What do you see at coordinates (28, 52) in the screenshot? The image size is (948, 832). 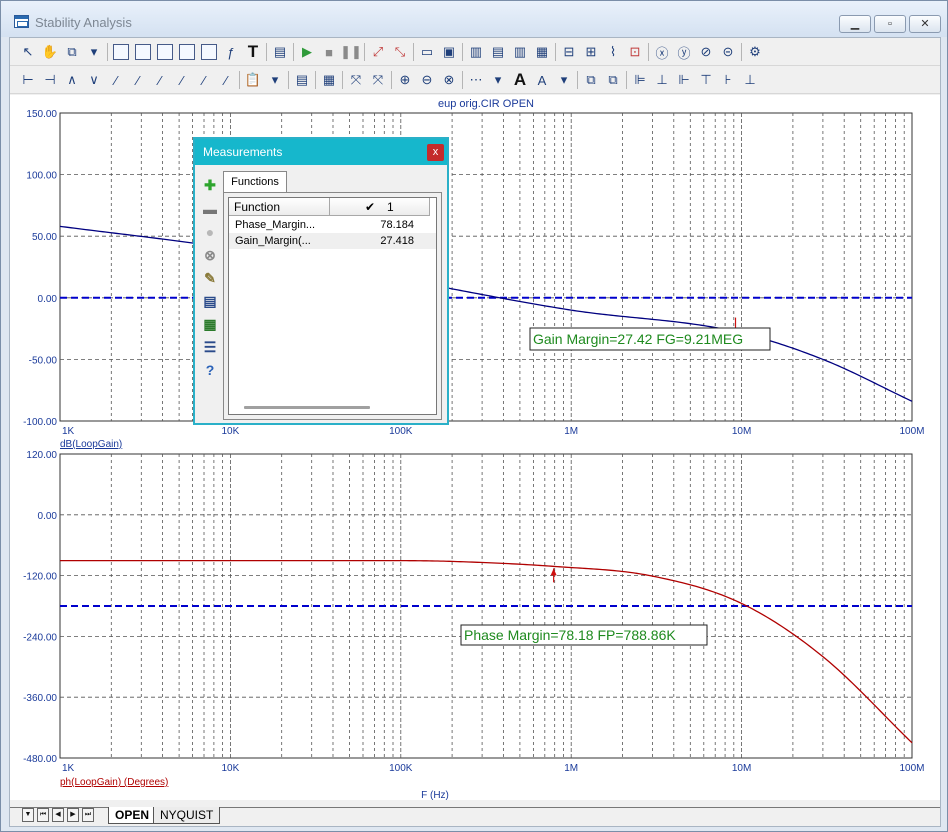 I see `pointer-icon: ↖` at bounding box center [28, 52].